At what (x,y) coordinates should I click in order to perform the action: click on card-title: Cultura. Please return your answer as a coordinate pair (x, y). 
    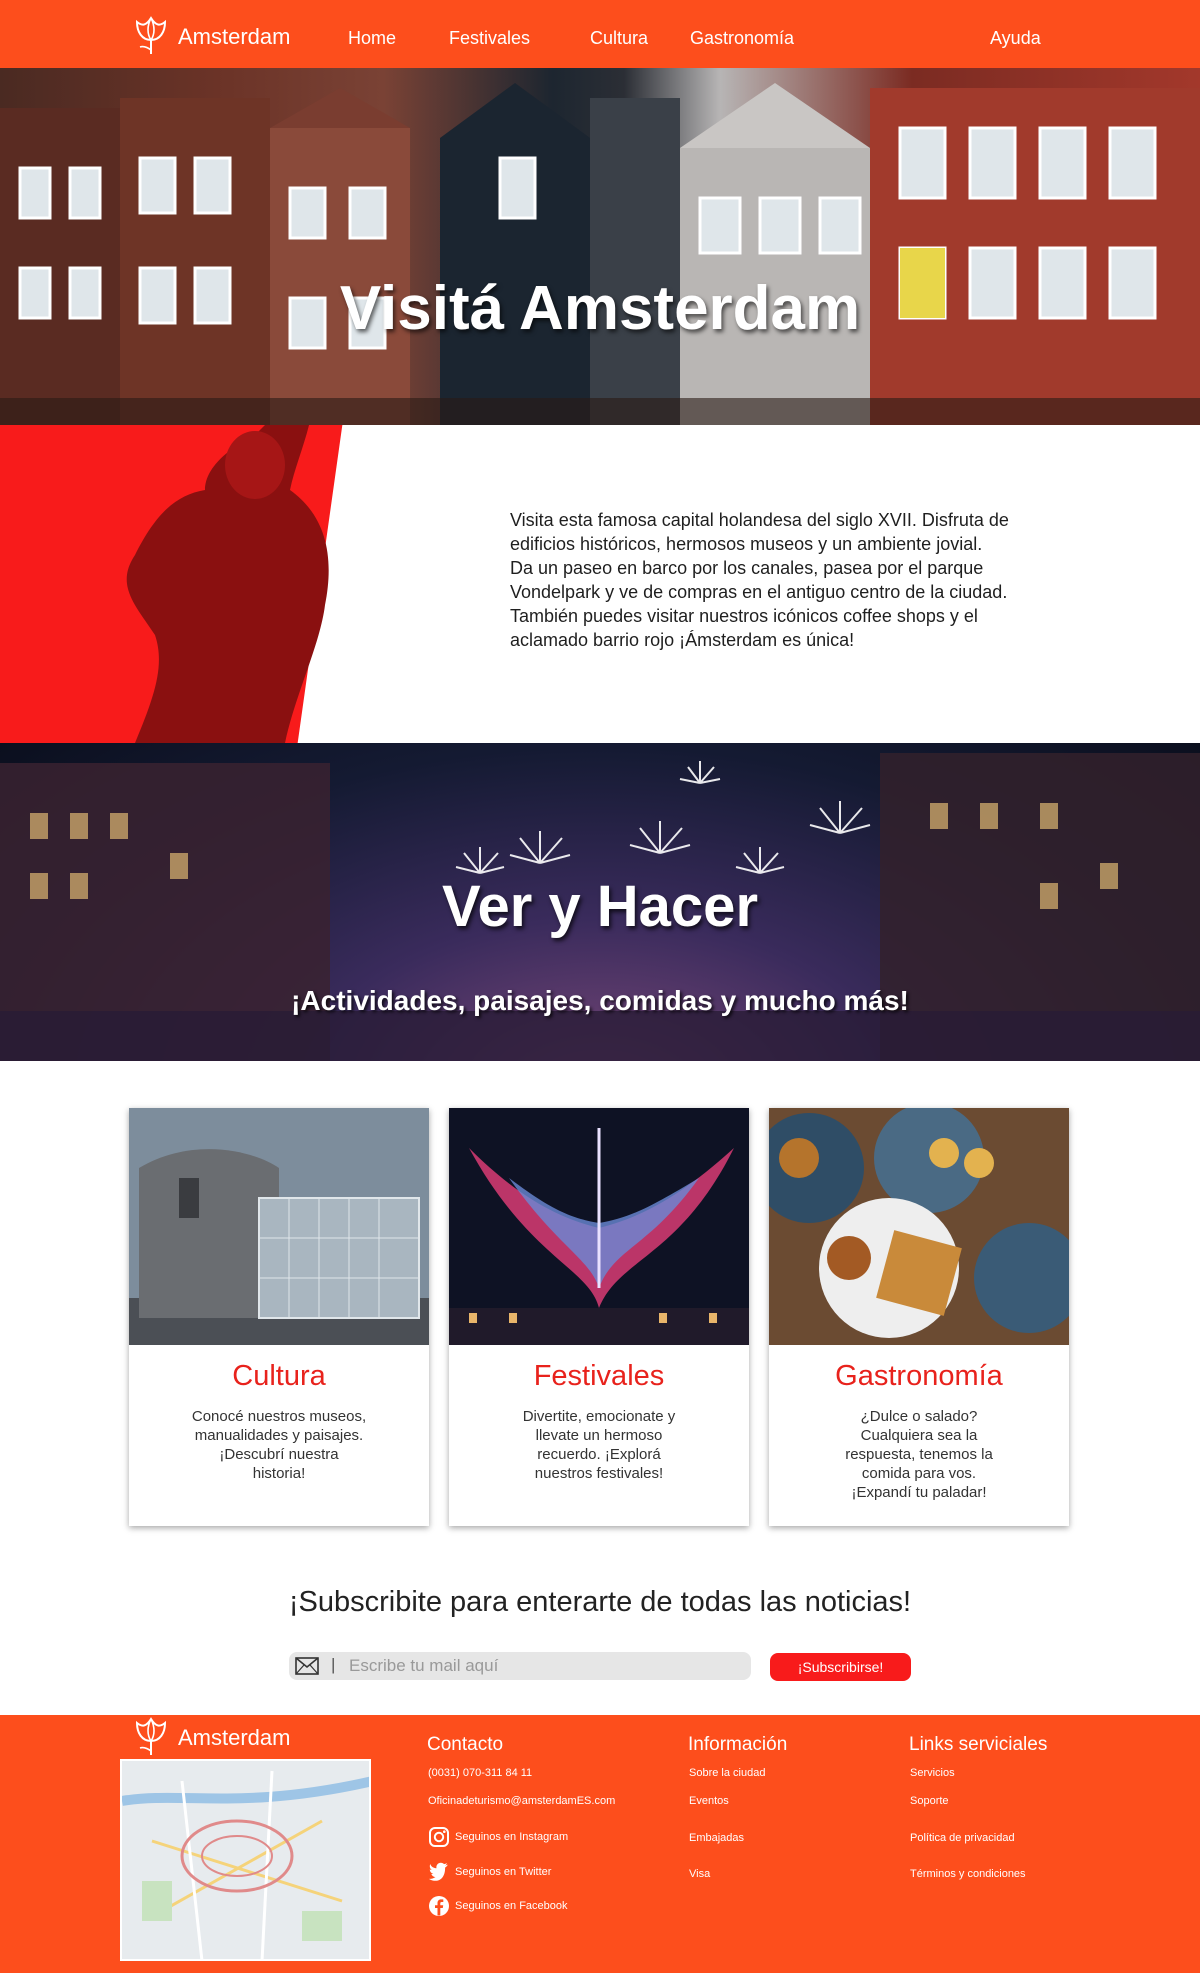
    Looking at the image, I should click on (279, 1376).